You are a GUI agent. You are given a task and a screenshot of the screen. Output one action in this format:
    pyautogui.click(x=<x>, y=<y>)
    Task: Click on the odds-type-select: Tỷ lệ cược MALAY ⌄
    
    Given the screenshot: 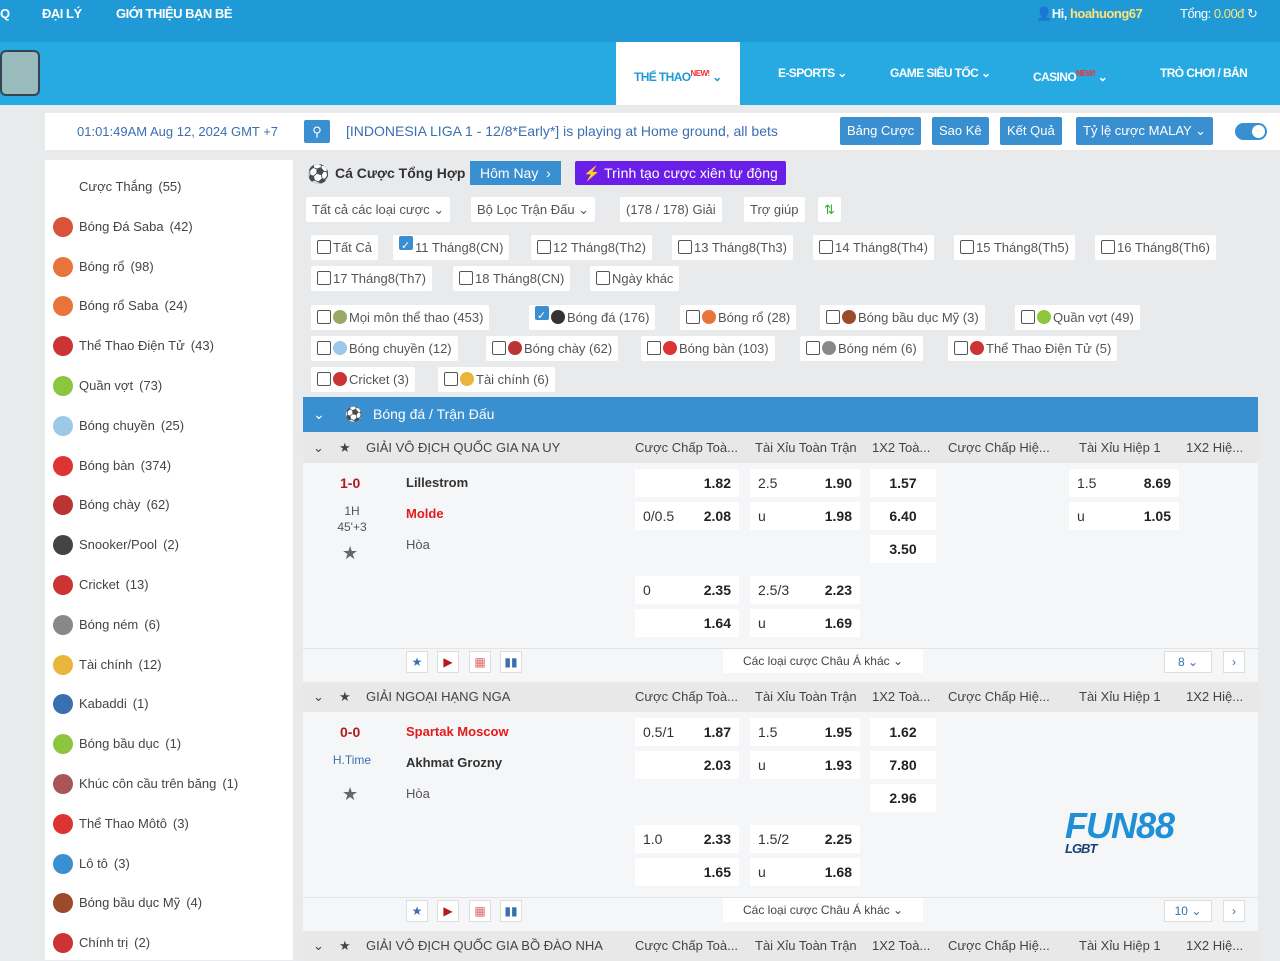 What is the action you would take?
    pyautogui.click(x=1145, y=131)
    